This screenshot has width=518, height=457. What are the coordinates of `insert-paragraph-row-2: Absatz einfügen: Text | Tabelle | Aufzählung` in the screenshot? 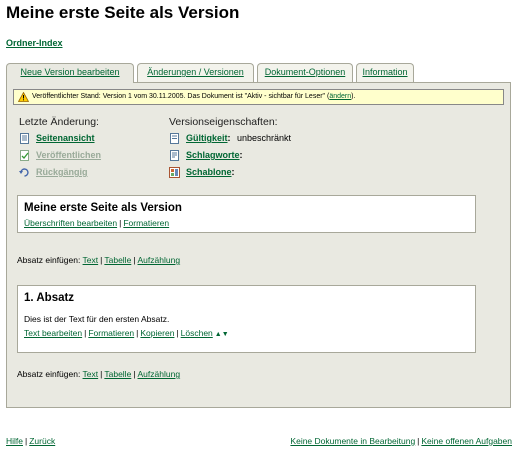 It's located at (98, 374).